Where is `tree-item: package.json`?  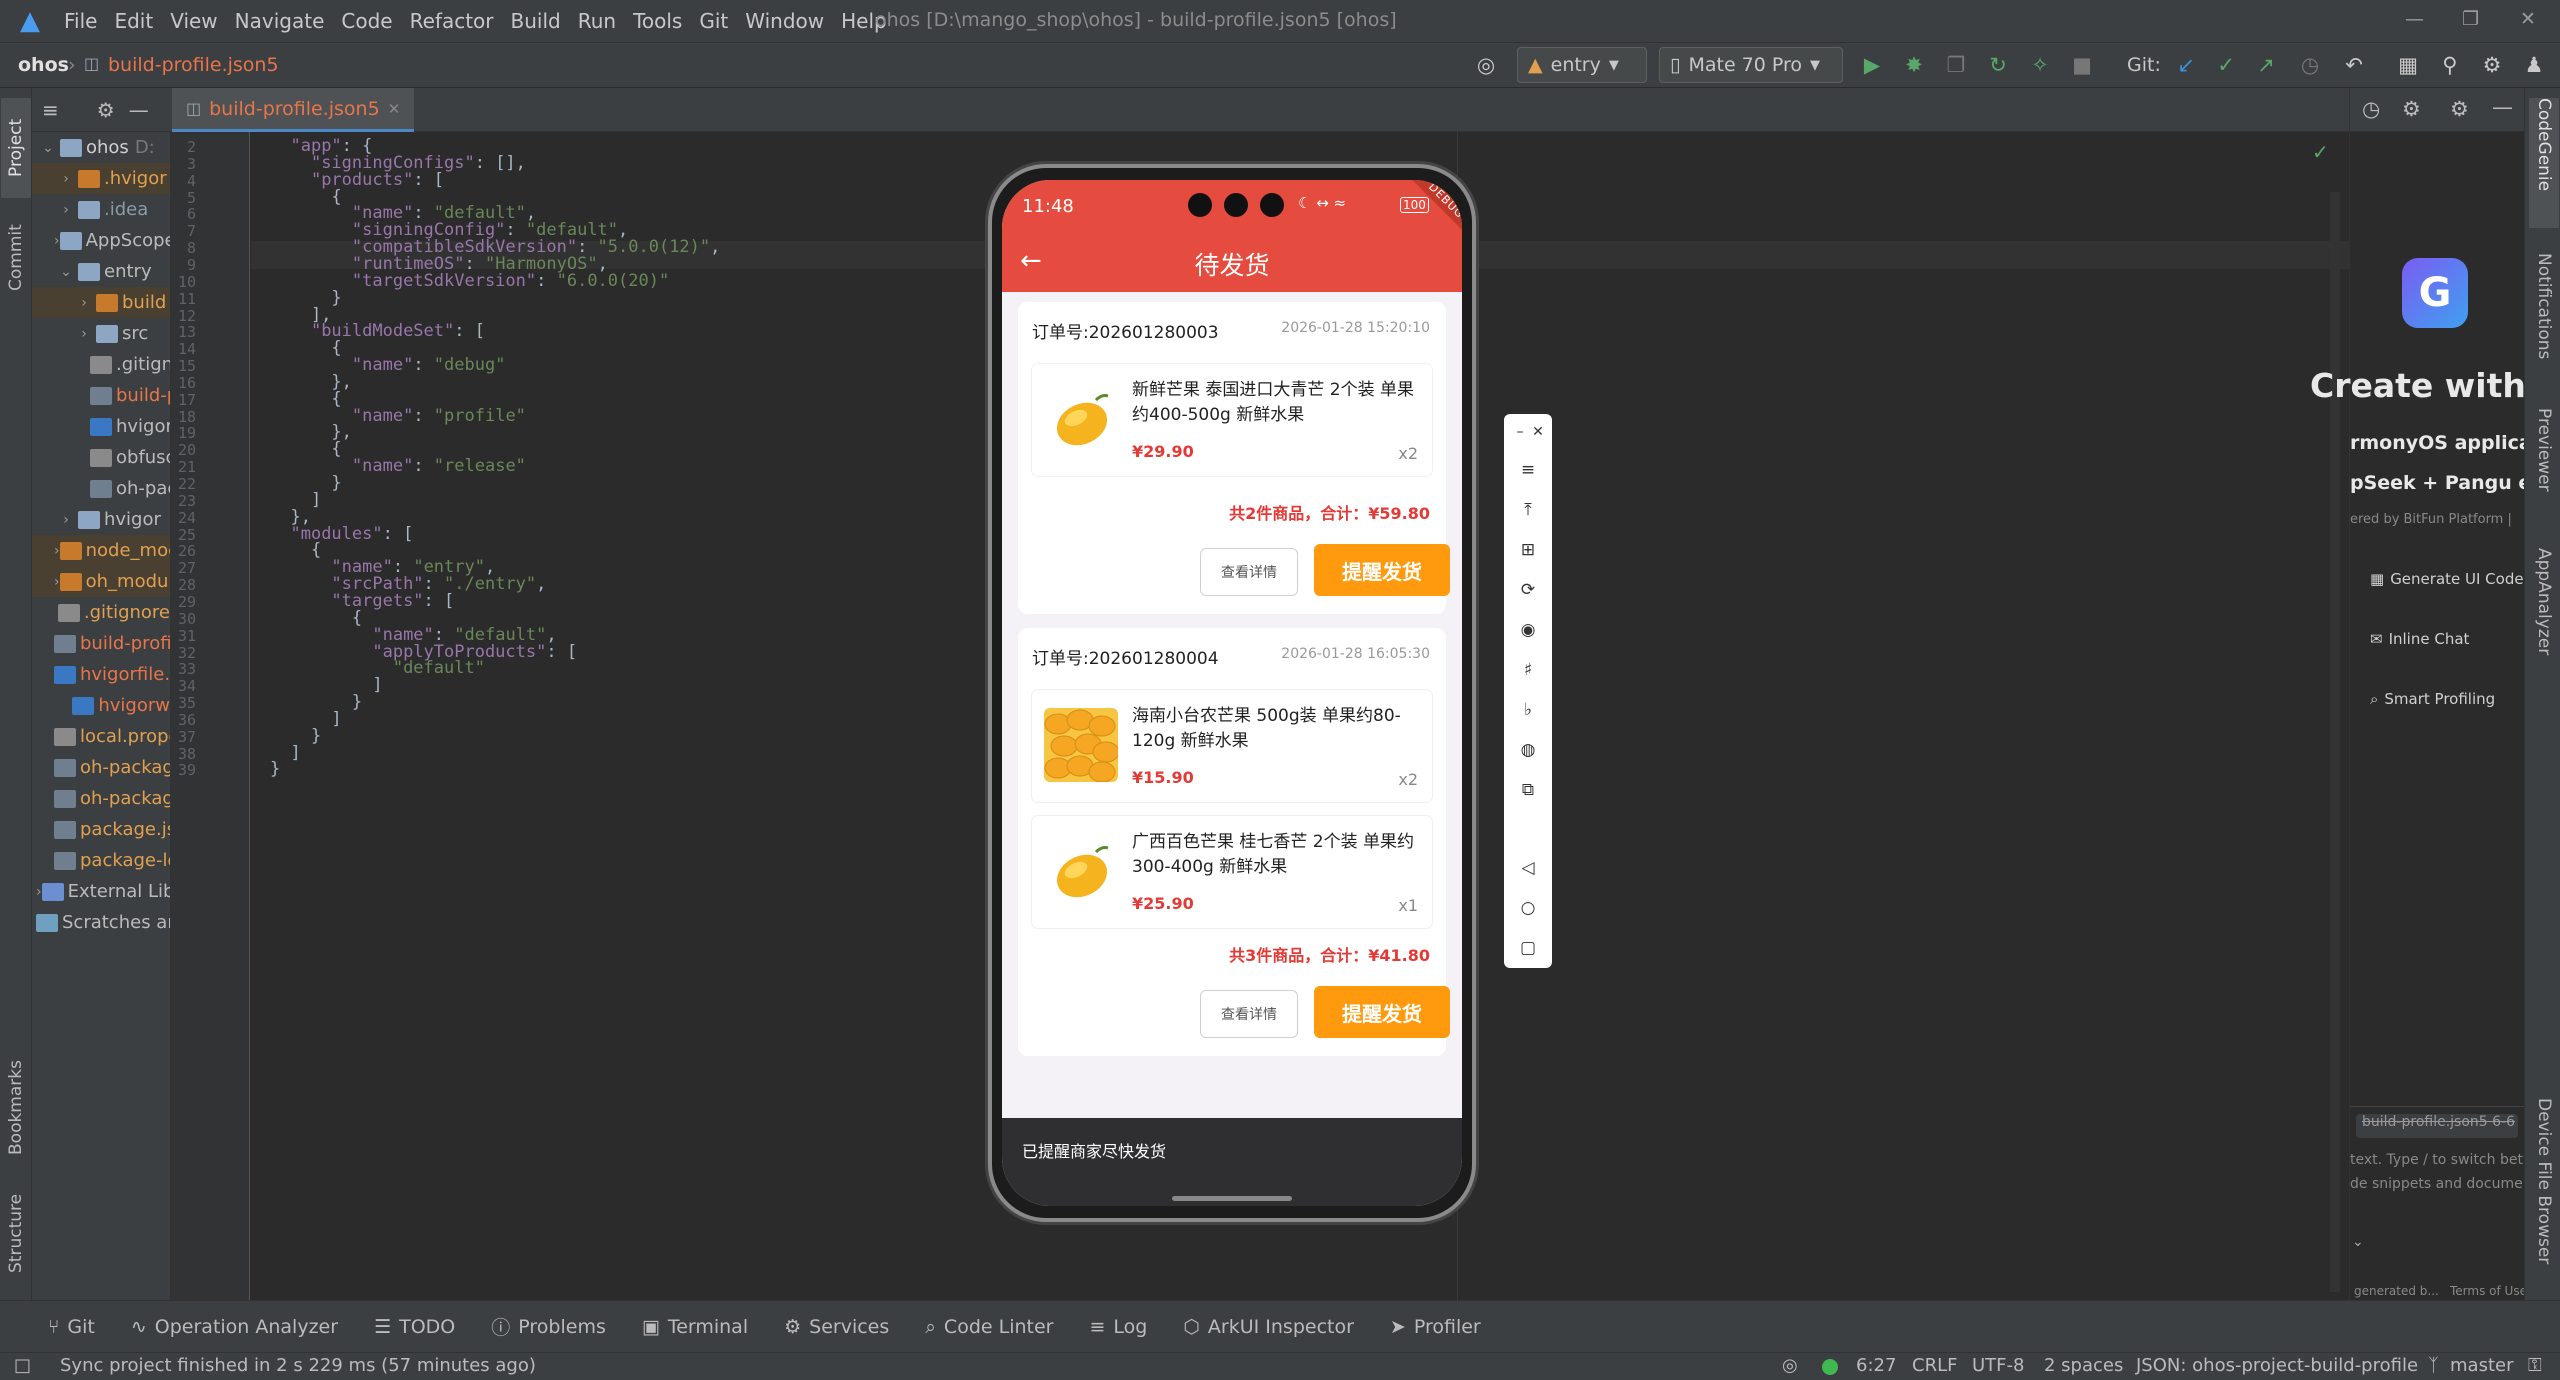 tree-item: package.json is located at coordinates (101, 829).